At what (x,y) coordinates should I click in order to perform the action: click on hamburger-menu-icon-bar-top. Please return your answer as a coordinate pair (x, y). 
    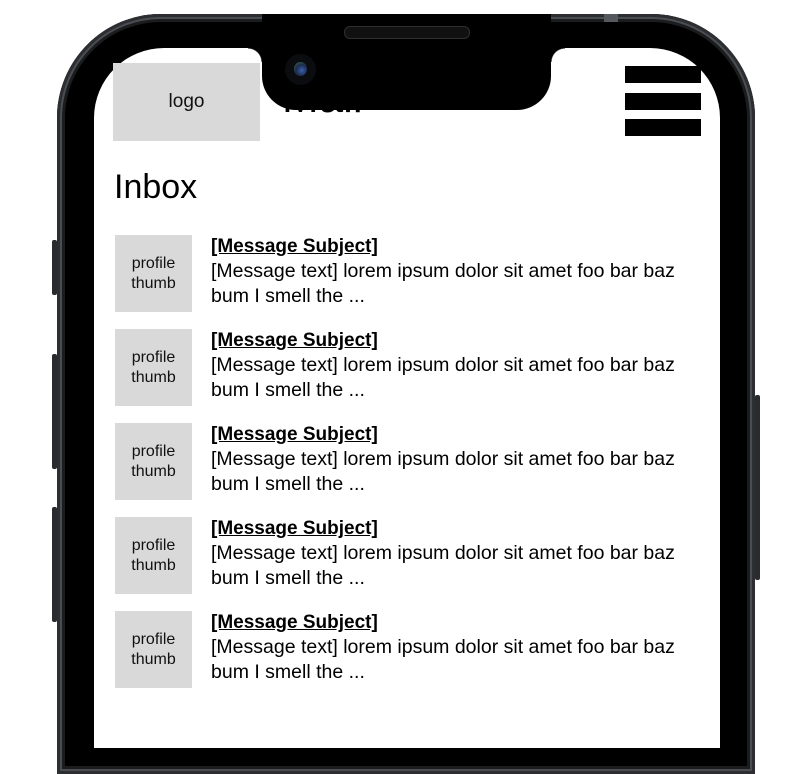
    Looking at the image, I should click on (663, 74).